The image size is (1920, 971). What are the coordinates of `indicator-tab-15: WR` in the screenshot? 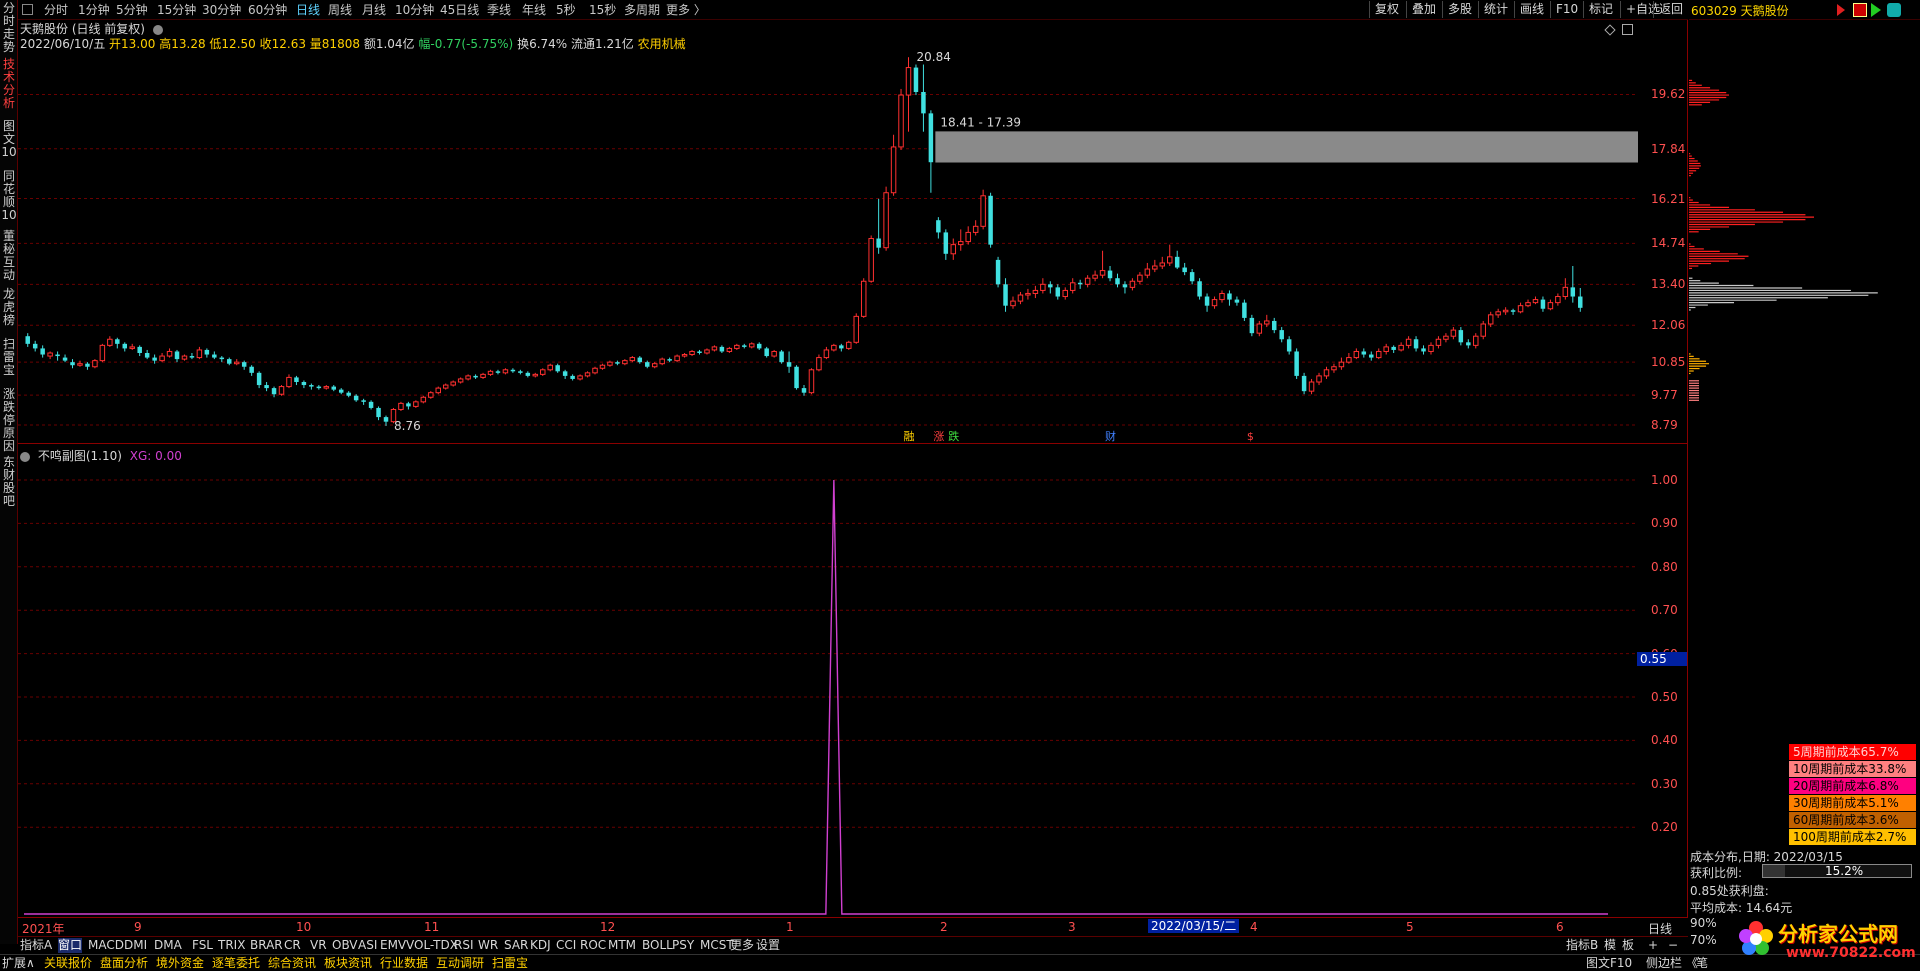 It's located at (488, 945).